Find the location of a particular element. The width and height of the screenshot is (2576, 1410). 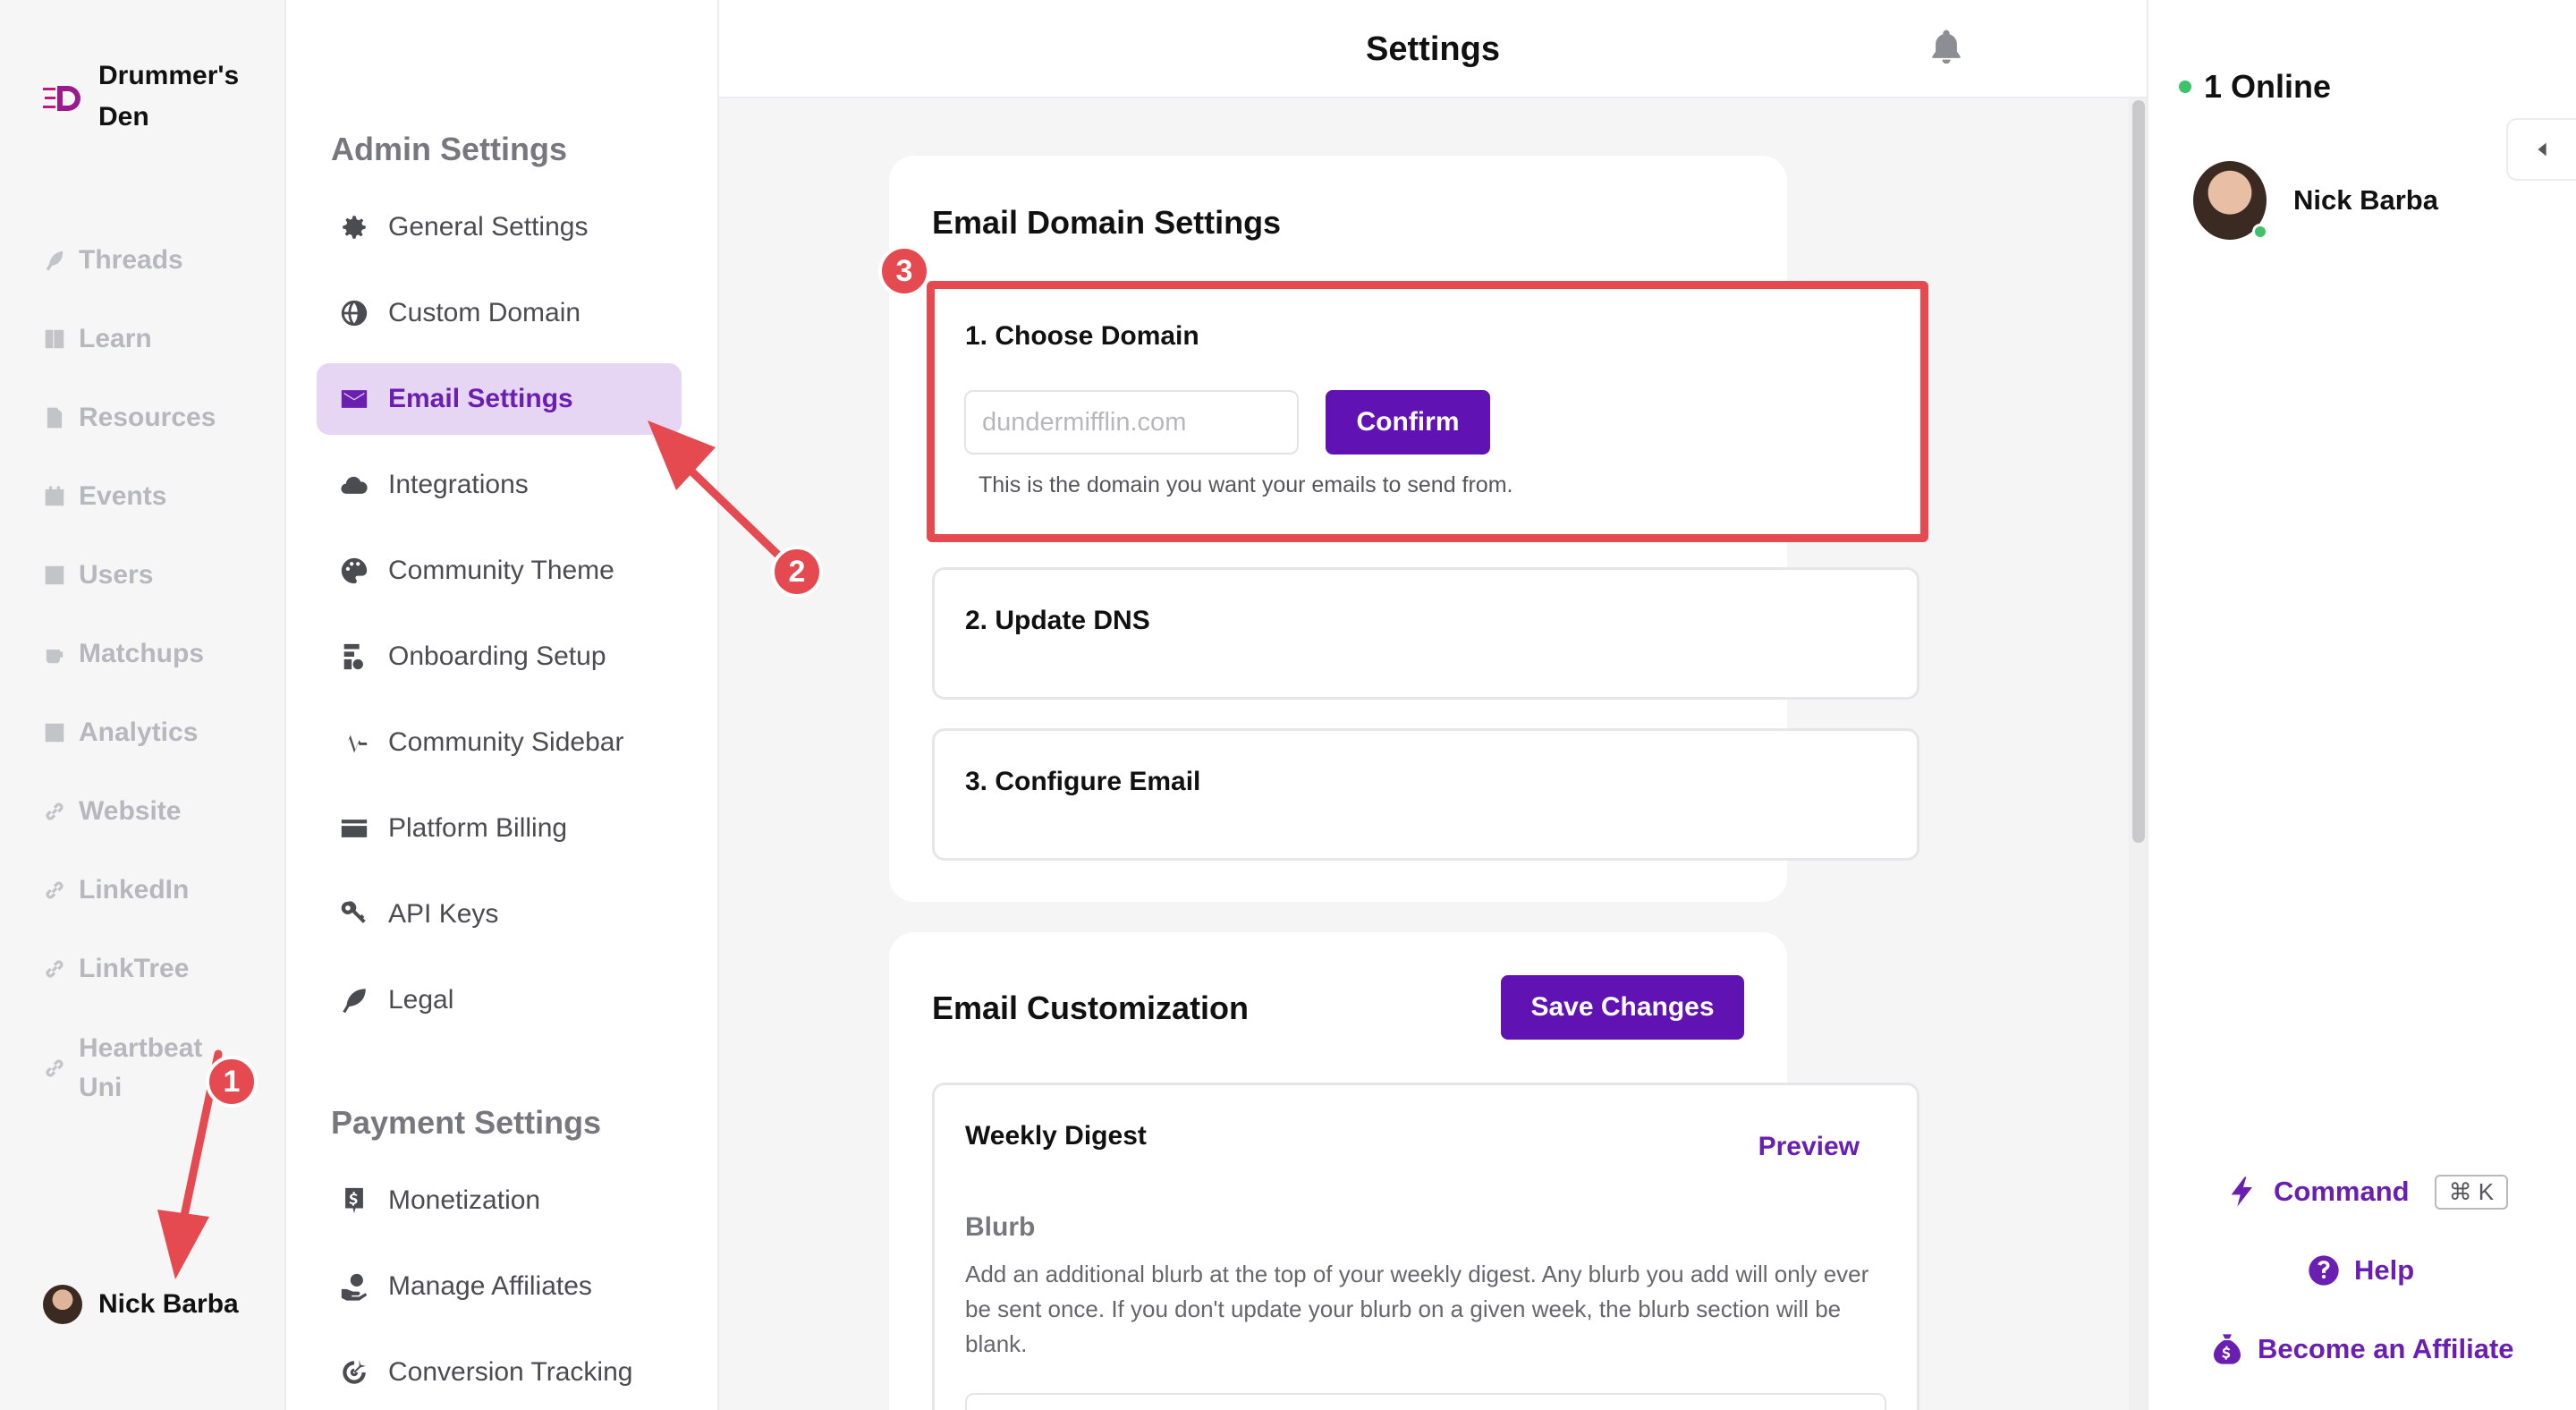

nav-item-resources: Resources is located at coordinates (129, 418).